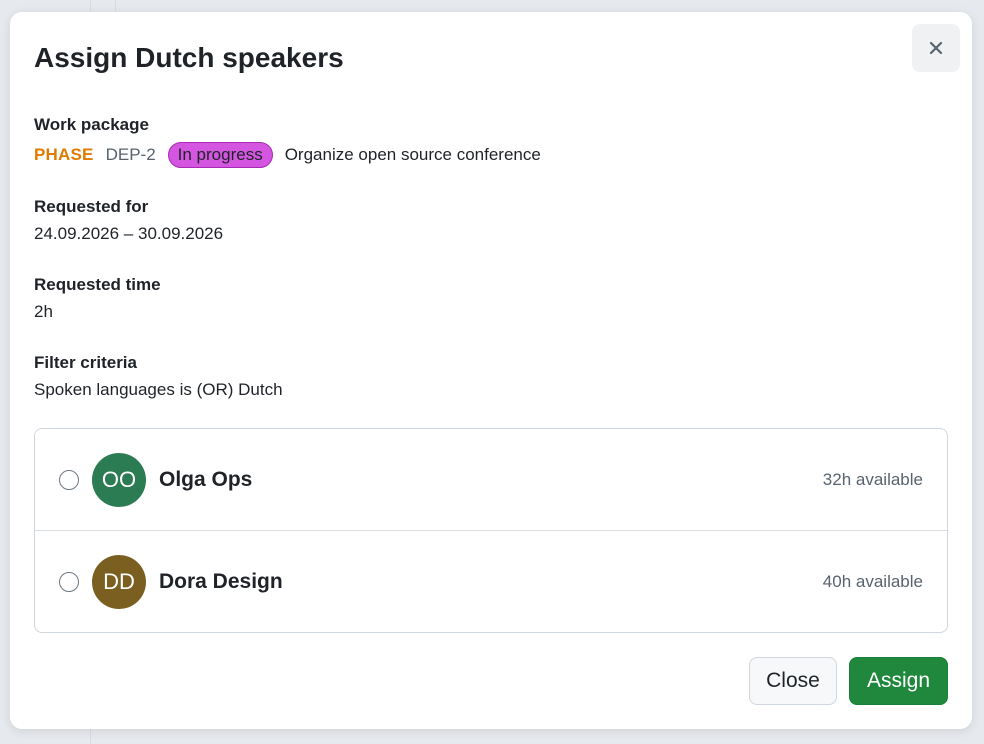  What do you see at coordinates (872, 479) in the screenshot?
I see `user-availability: 32h available` at bounding box center [872, 479].